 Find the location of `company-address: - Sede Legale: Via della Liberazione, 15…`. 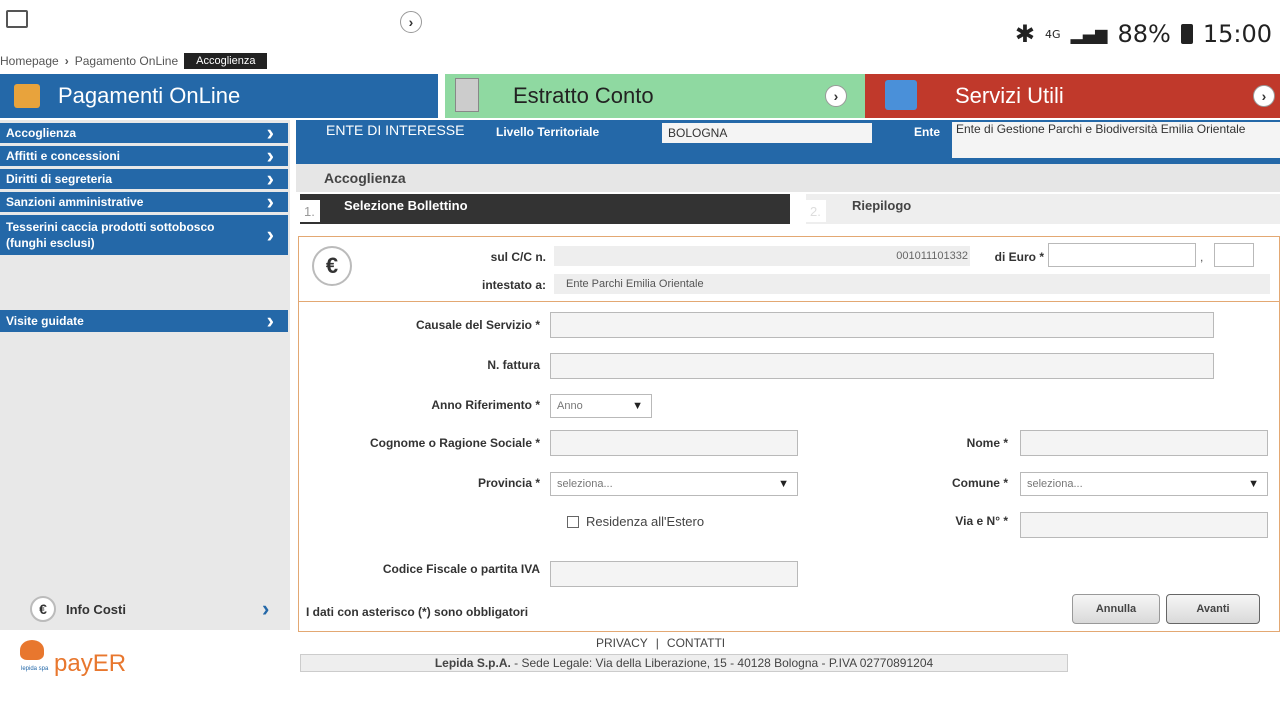

company-address: - Sede Legale: Via della Liberazione, 15… is located at coordinates (722, 663).